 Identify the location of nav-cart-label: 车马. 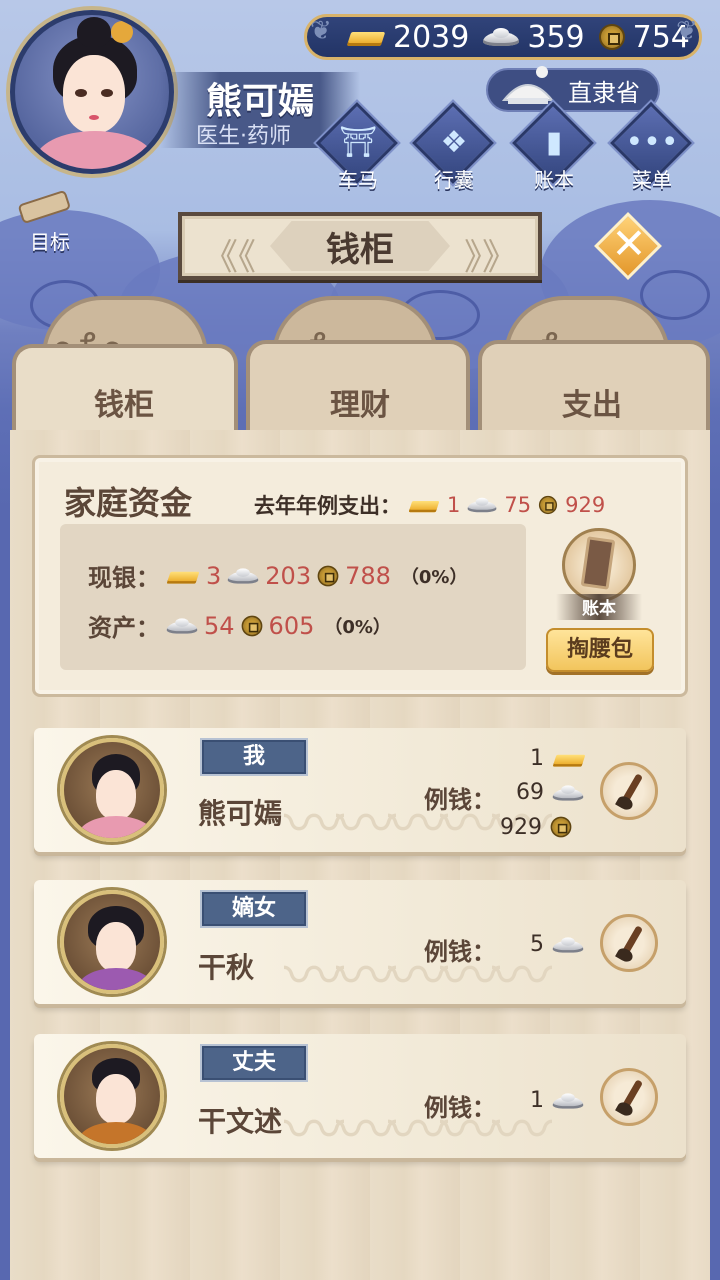
(358, 180).